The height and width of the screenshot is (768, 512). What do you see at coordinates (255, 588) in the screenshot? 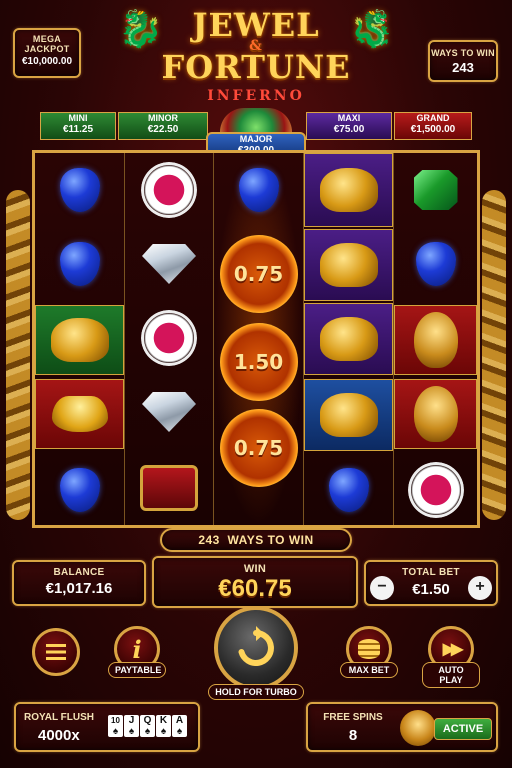
I see `win-value: €60.75` at bounding box center [255, 588].